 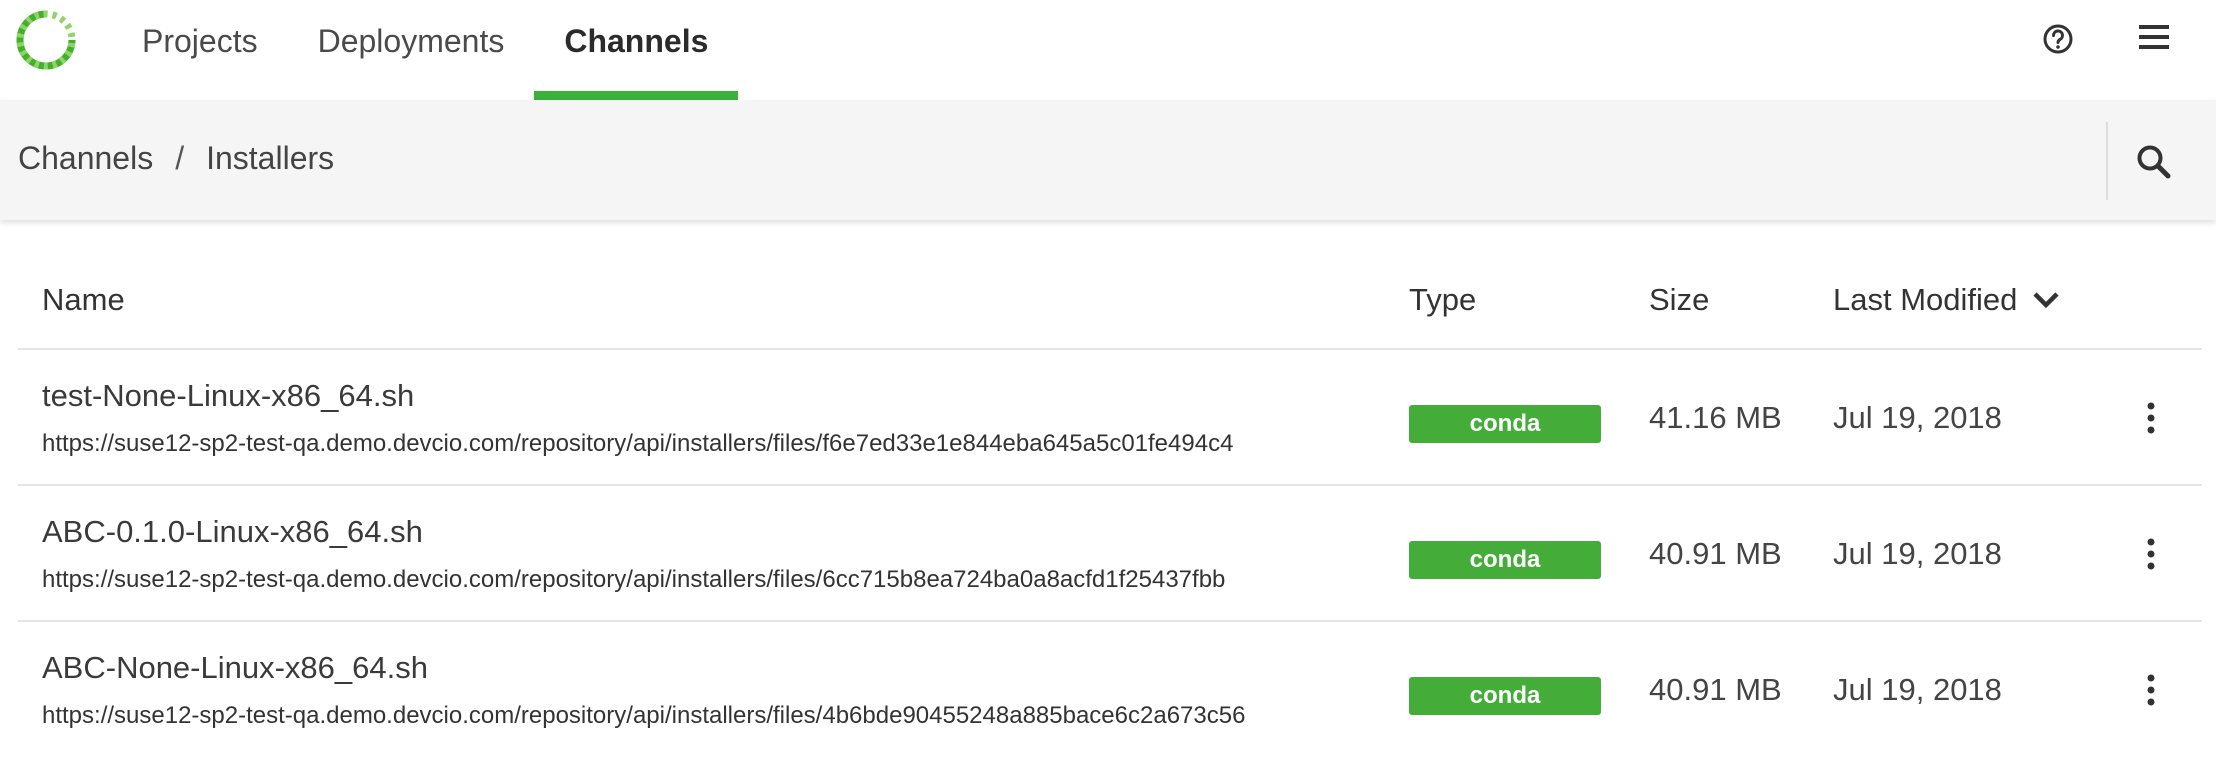 What do you see at coordinates (2058, 39) in the screenshot?
I see `help-circle-icon` at bounding box center [2058, 39].